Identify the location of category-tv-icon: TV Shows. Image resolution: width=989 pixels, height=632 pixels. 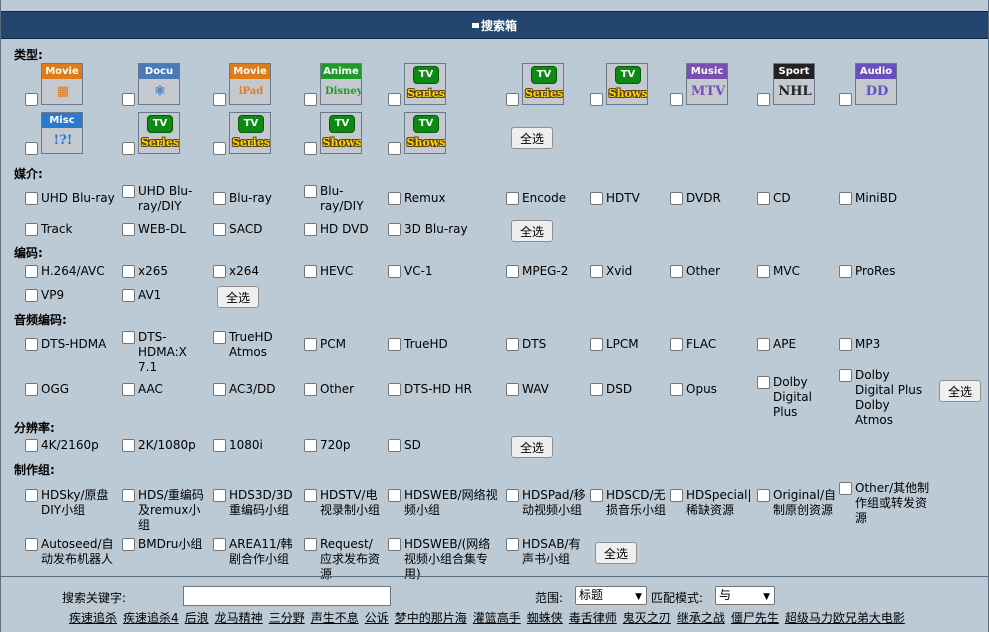
(627, 84).